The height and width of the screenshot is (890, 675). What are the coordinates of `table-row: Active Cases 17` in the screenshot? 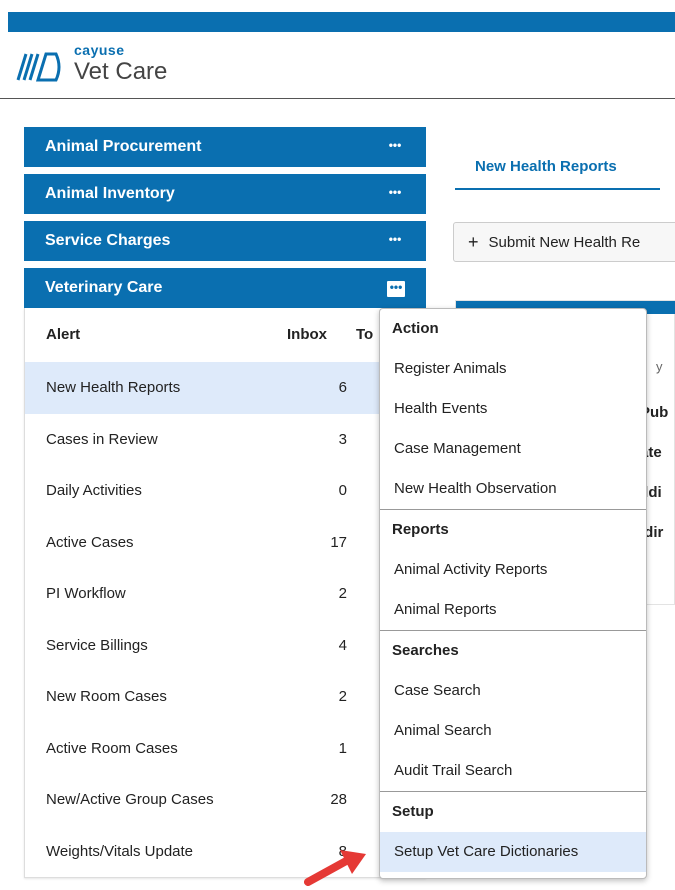 It's located at (225, 543).